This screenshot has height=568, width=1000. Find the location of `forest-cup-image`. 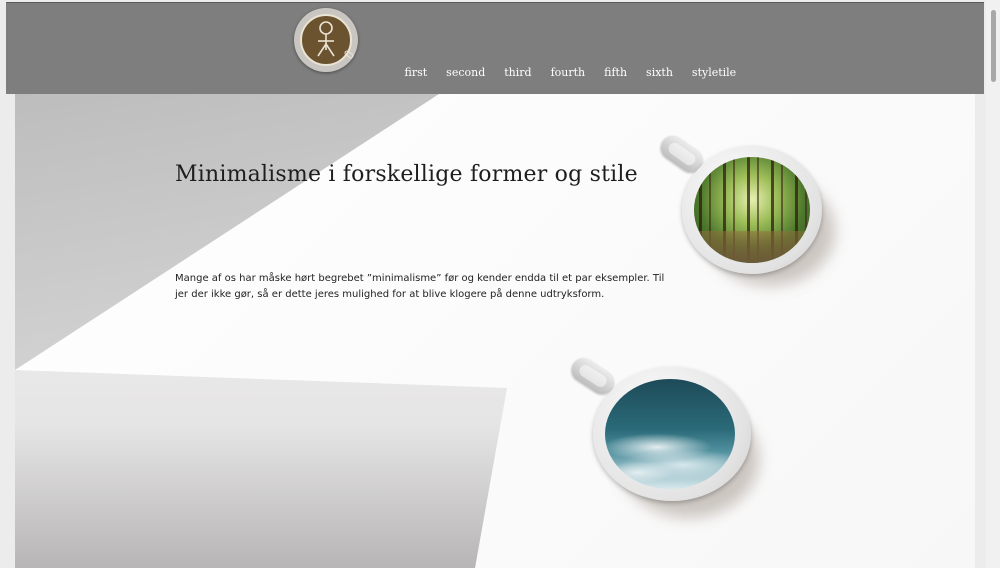

forest-cup-image is located at coordinates (750, 212).